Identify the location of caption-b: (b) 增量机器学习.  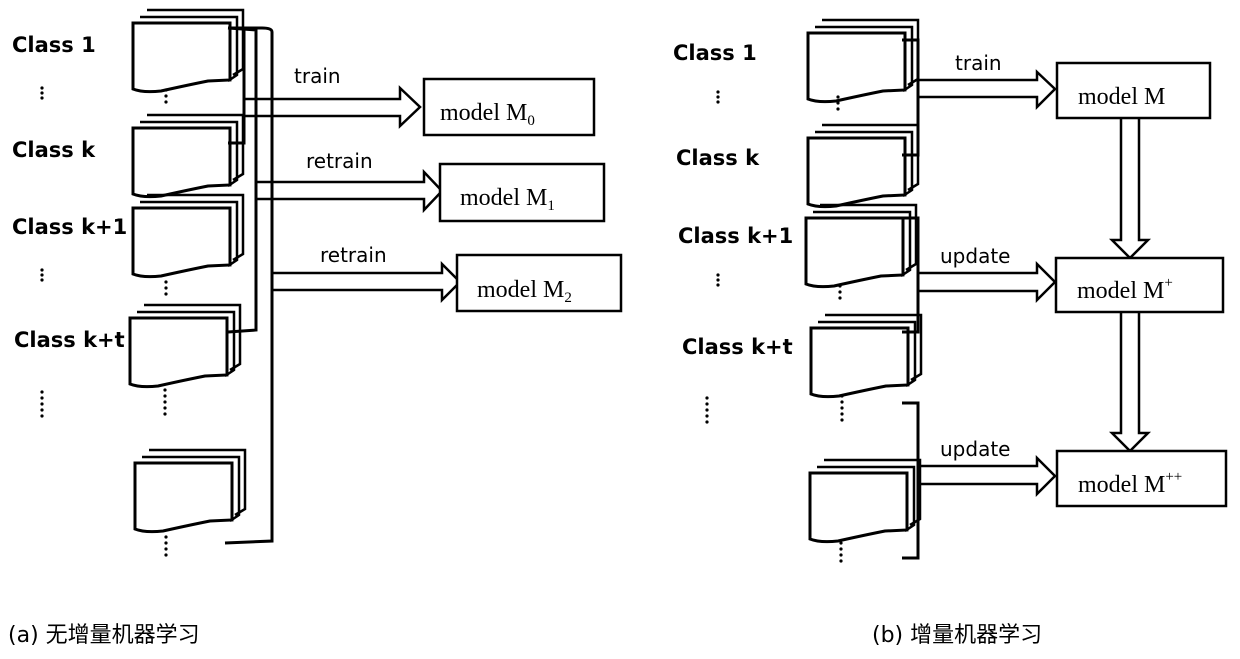
(957, 635).